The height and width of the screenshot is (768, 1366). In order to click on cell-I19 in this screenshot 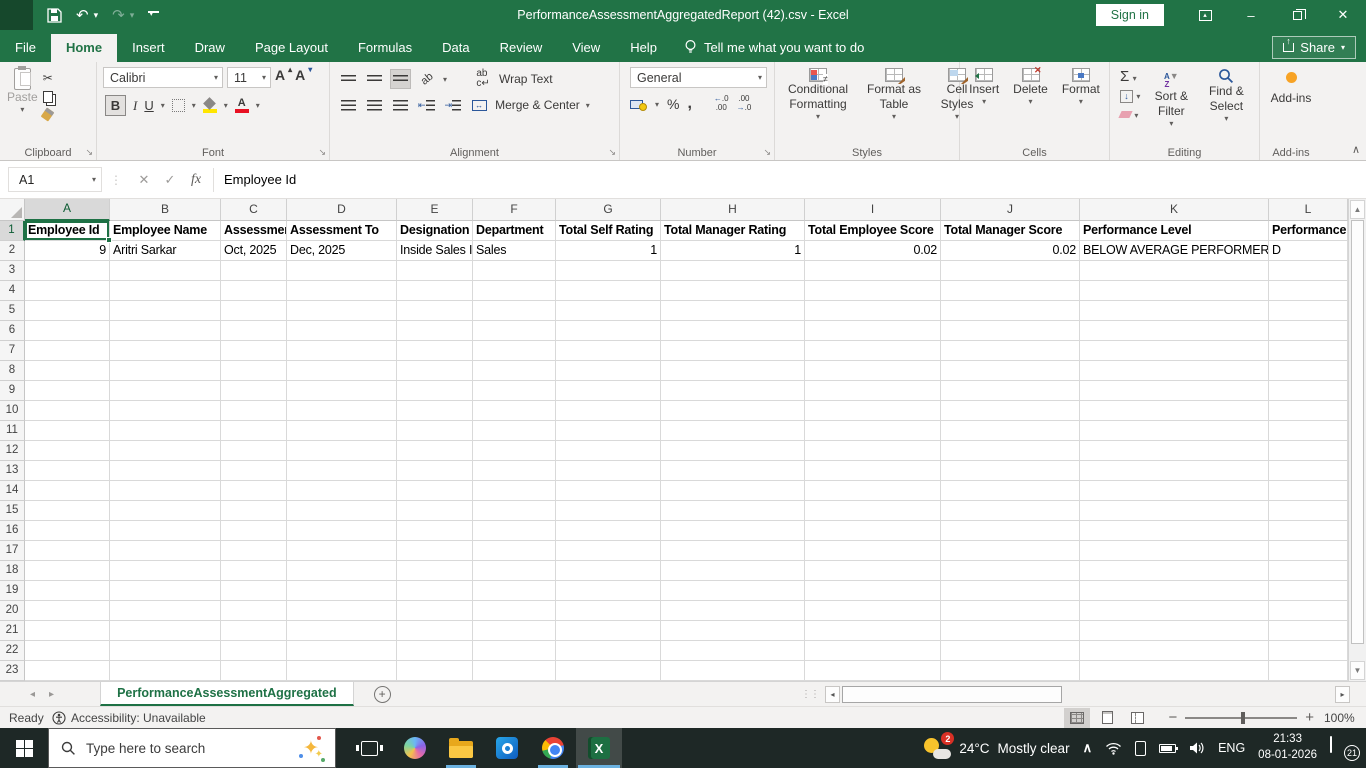, I will do `click(873, 591)`.